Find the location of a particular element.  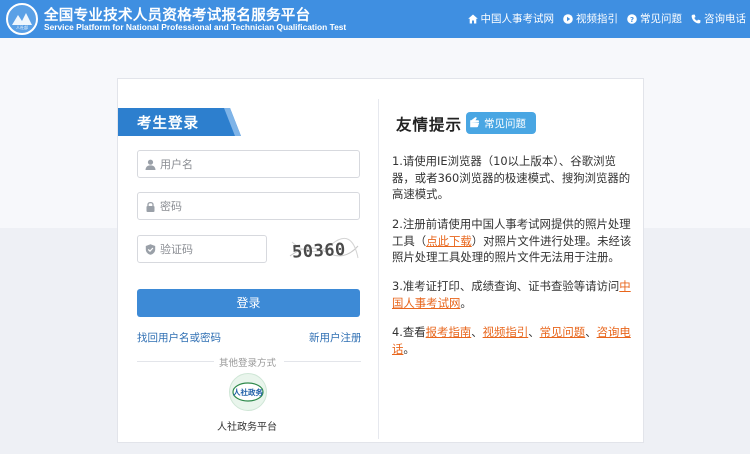

faq-badge-button: 常见问题 is located at coordinates (501, 123).